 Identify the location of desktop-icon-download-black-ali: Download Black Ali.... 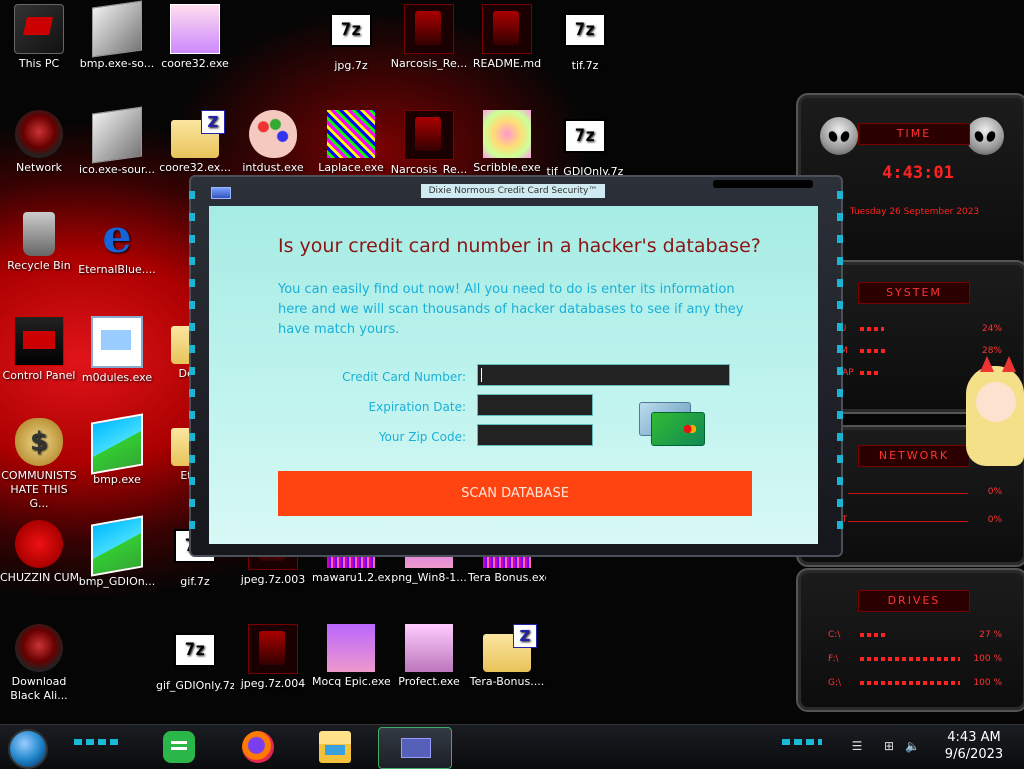
(39, 663).